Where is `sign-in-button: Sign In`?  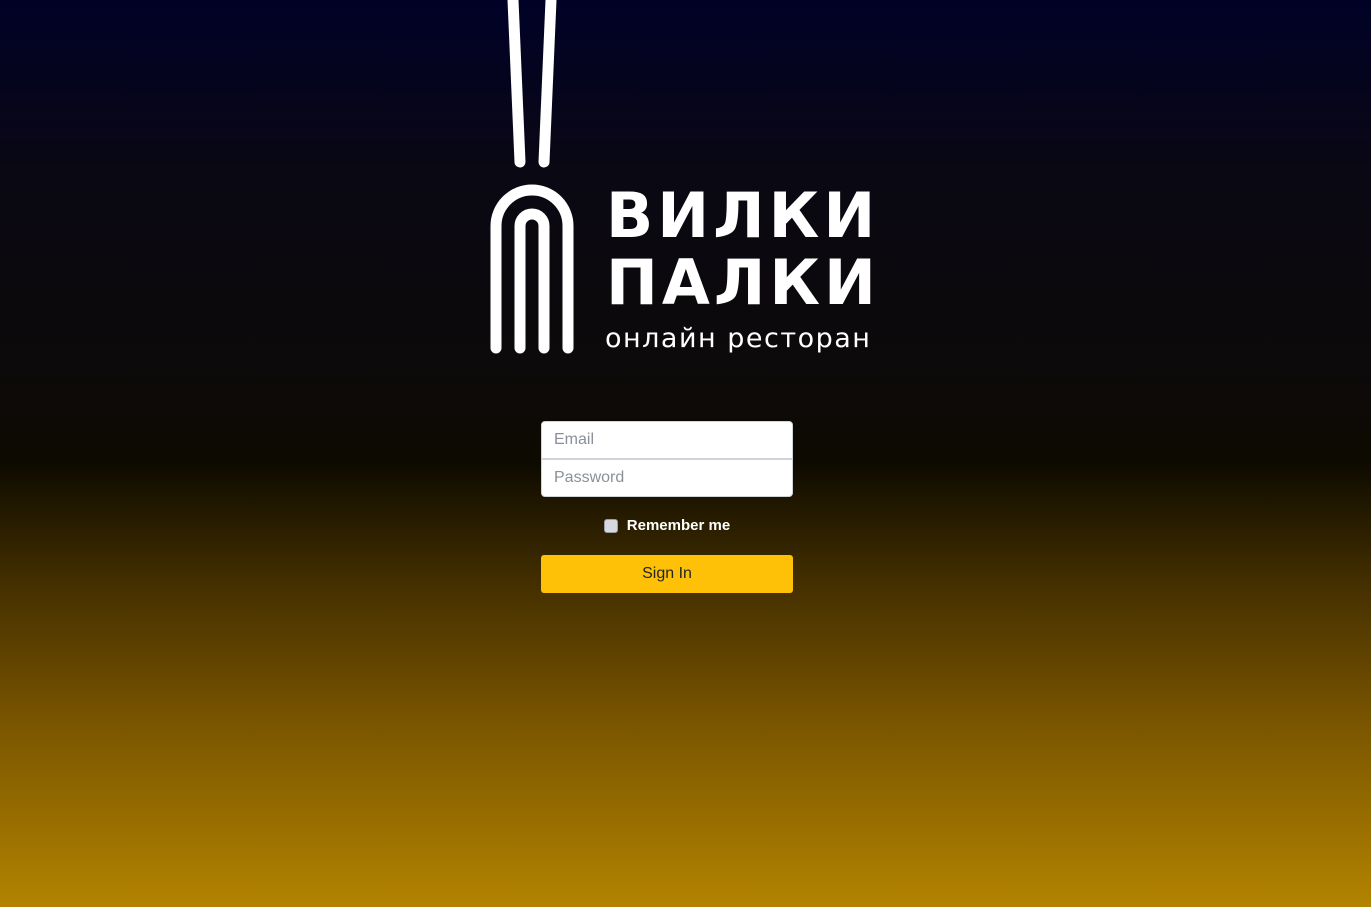 sign-in-button: Sign In is located at coordinates (667, 574).